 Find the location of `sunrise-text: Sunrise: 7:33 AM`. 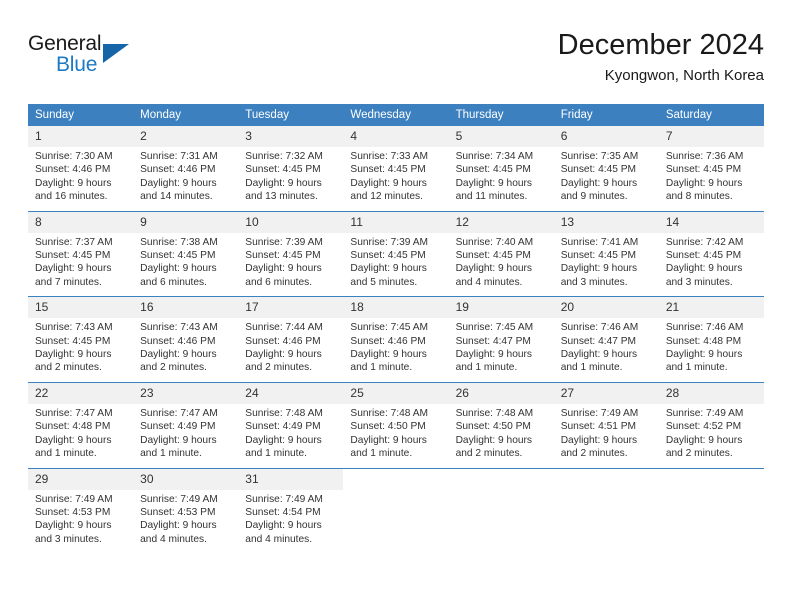

sunrise-text: Sunrise: 7:33 AM is located at coordinates (389, 156).